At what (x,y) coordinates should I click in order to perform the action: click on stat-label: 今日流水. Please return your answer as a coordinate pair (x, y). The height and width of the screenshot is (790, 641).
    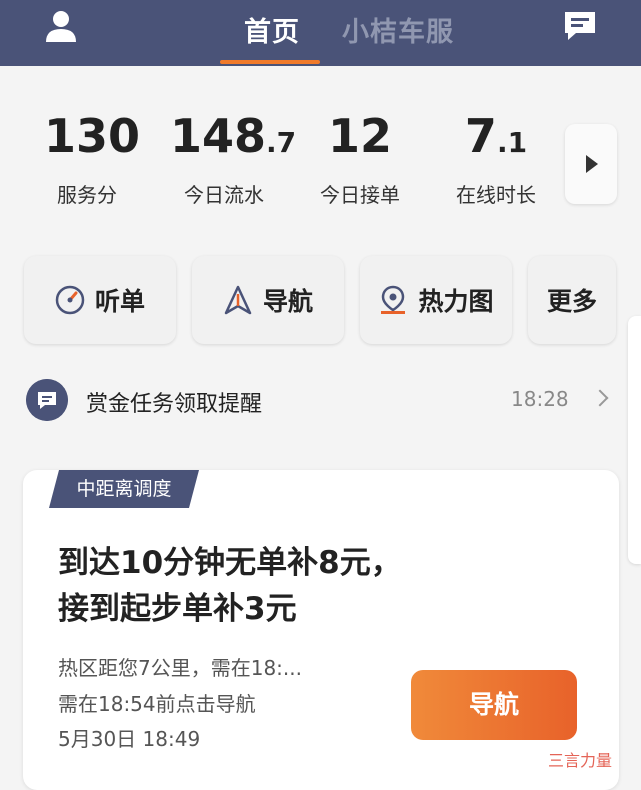
    Looking at the image, I should click on (224, 195).